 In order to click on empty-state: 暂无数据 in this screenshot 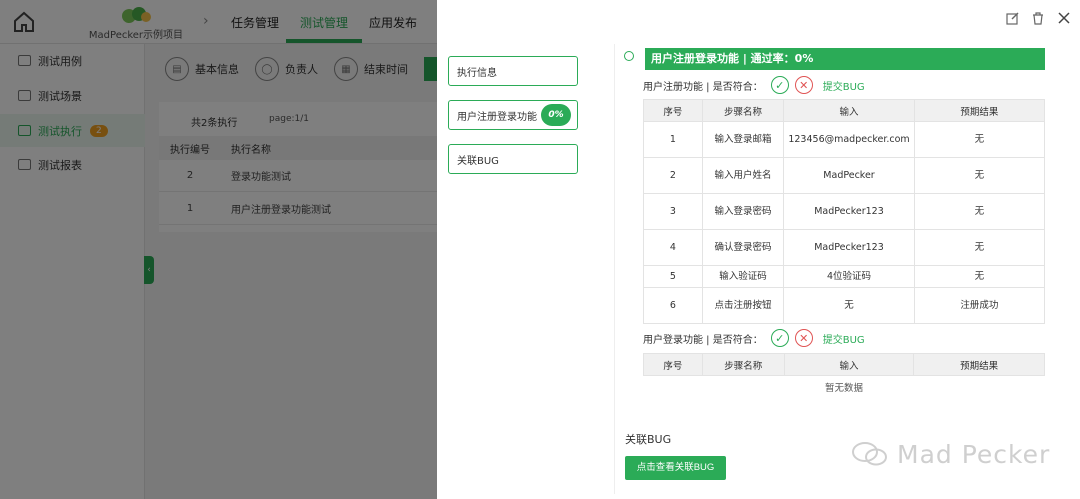, I will do `click(843, 388)`.